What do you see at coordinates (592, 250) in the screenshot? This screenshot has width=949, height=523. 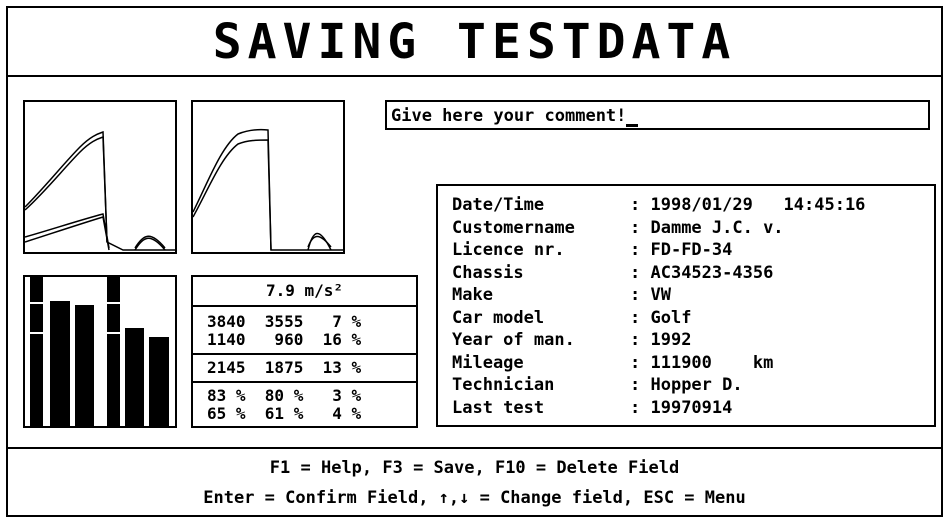 I see `info-row: Licence nr.: FD-FD-34` at bounding box center [592, 250].